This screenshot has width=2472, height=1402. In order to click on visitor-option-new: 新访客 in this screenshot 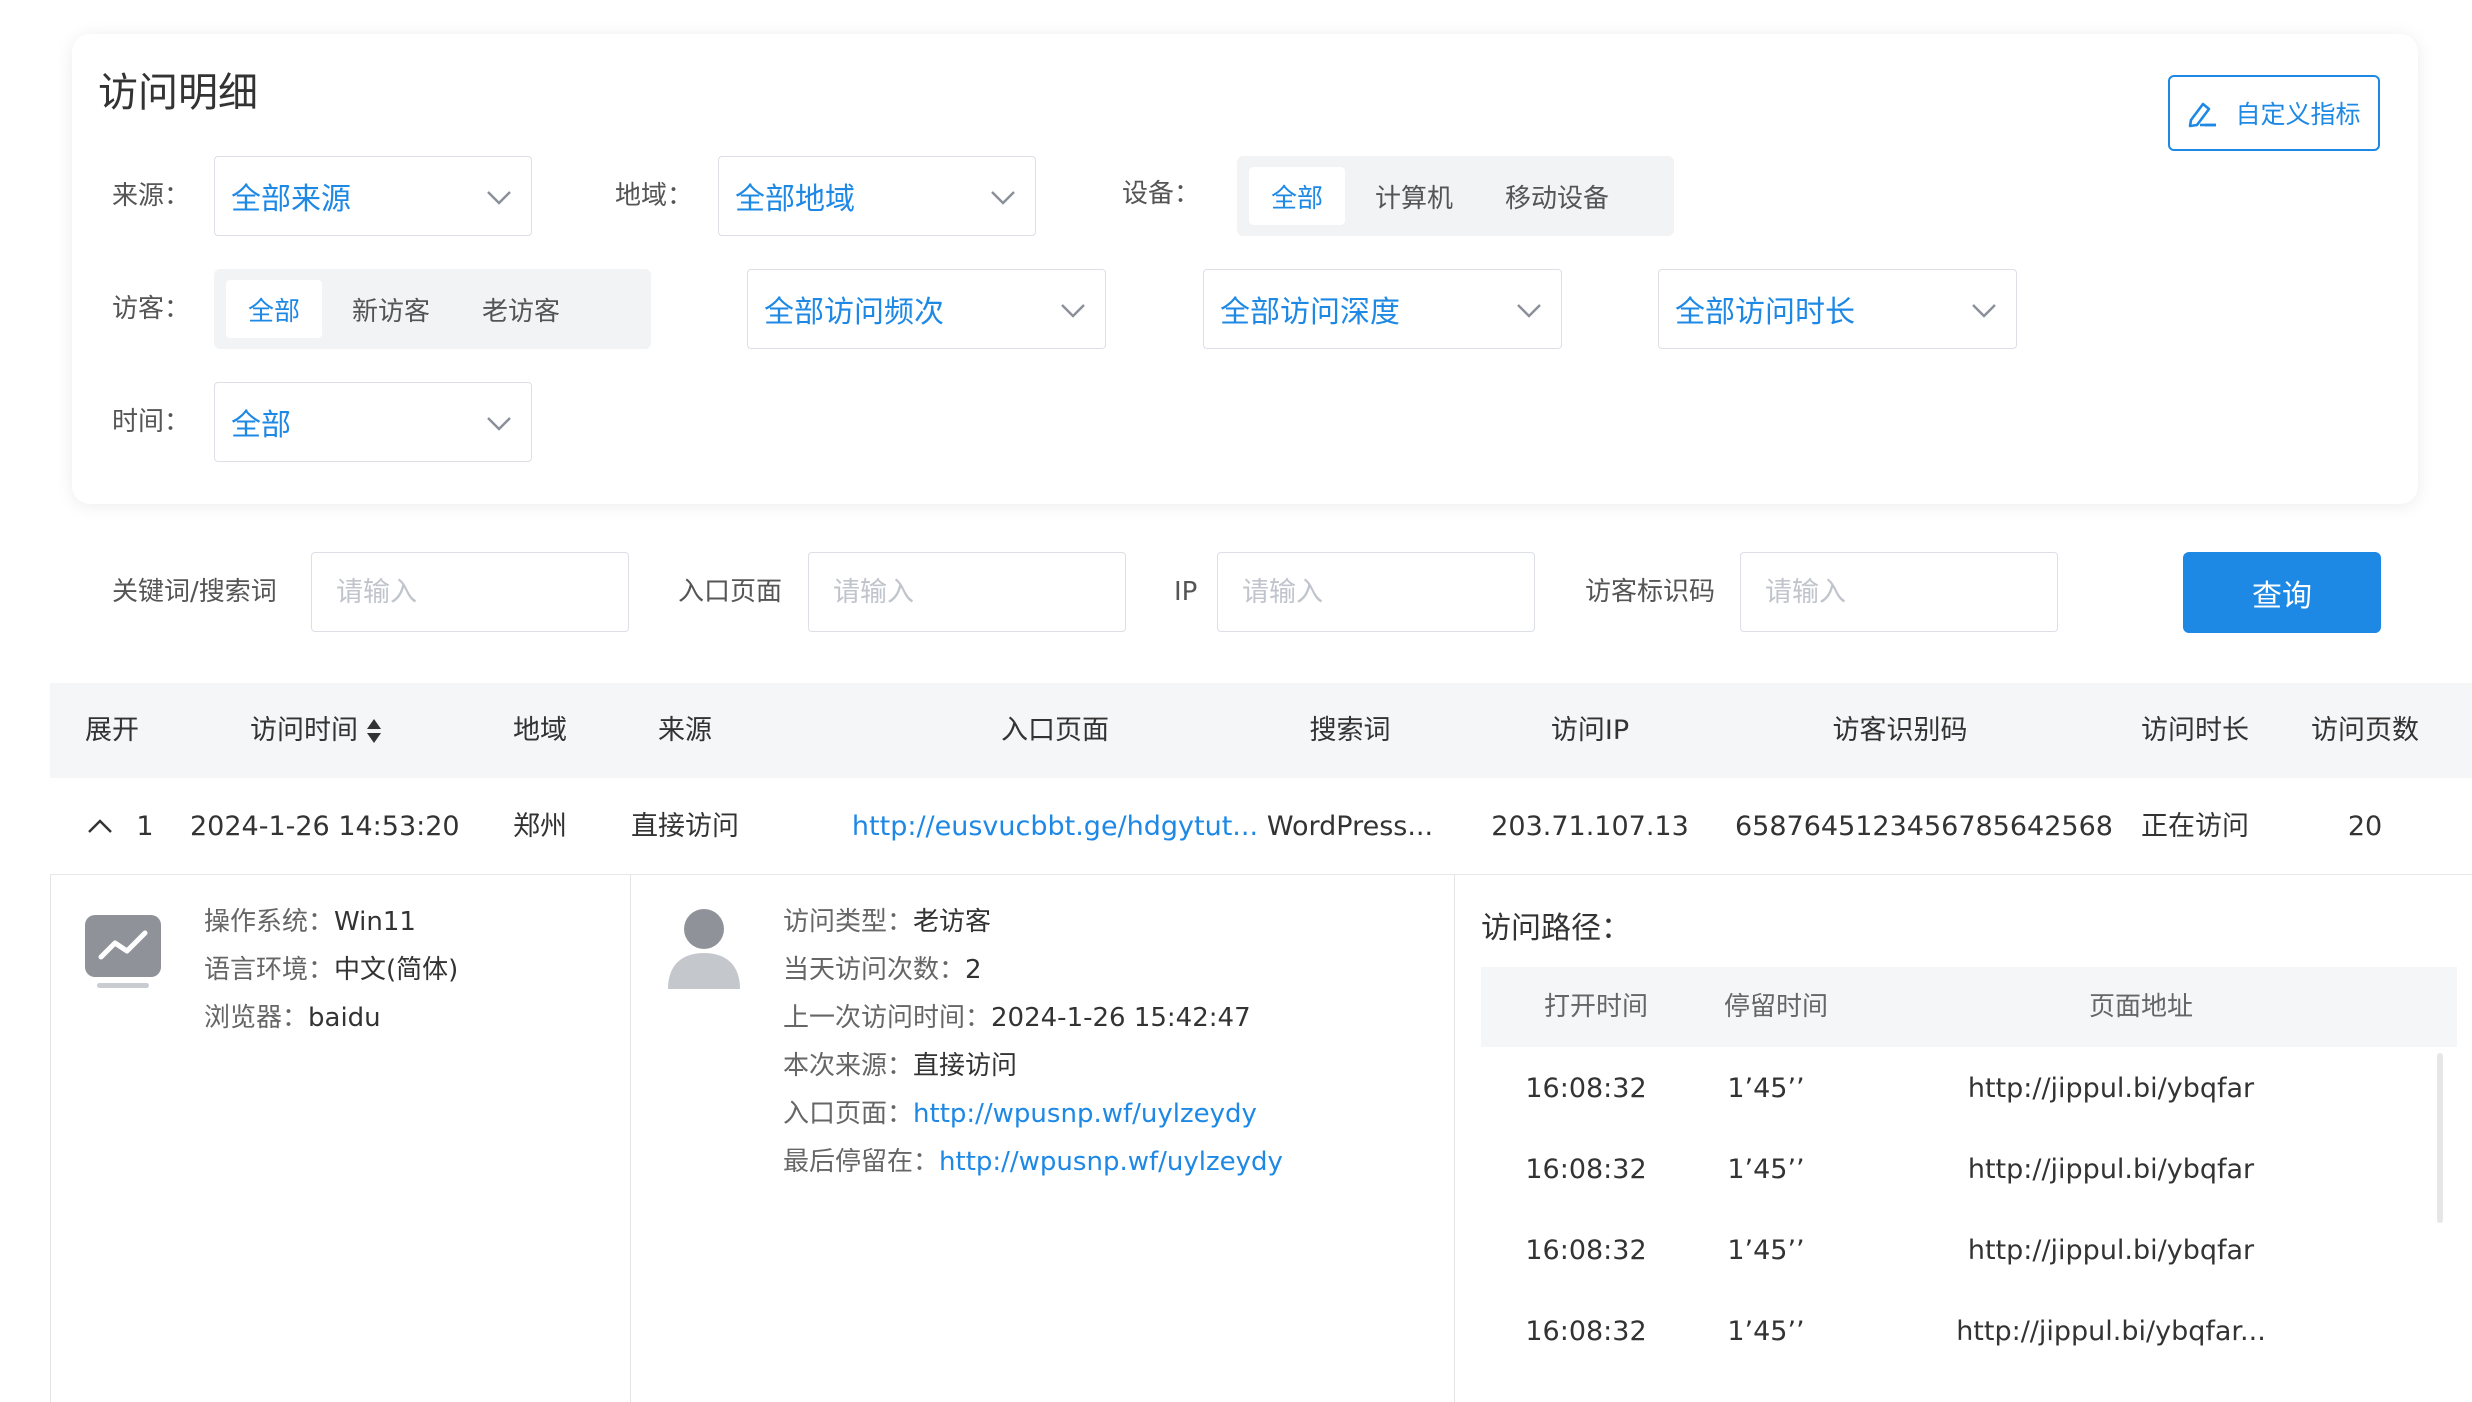, I will do `click(391, 309)`.